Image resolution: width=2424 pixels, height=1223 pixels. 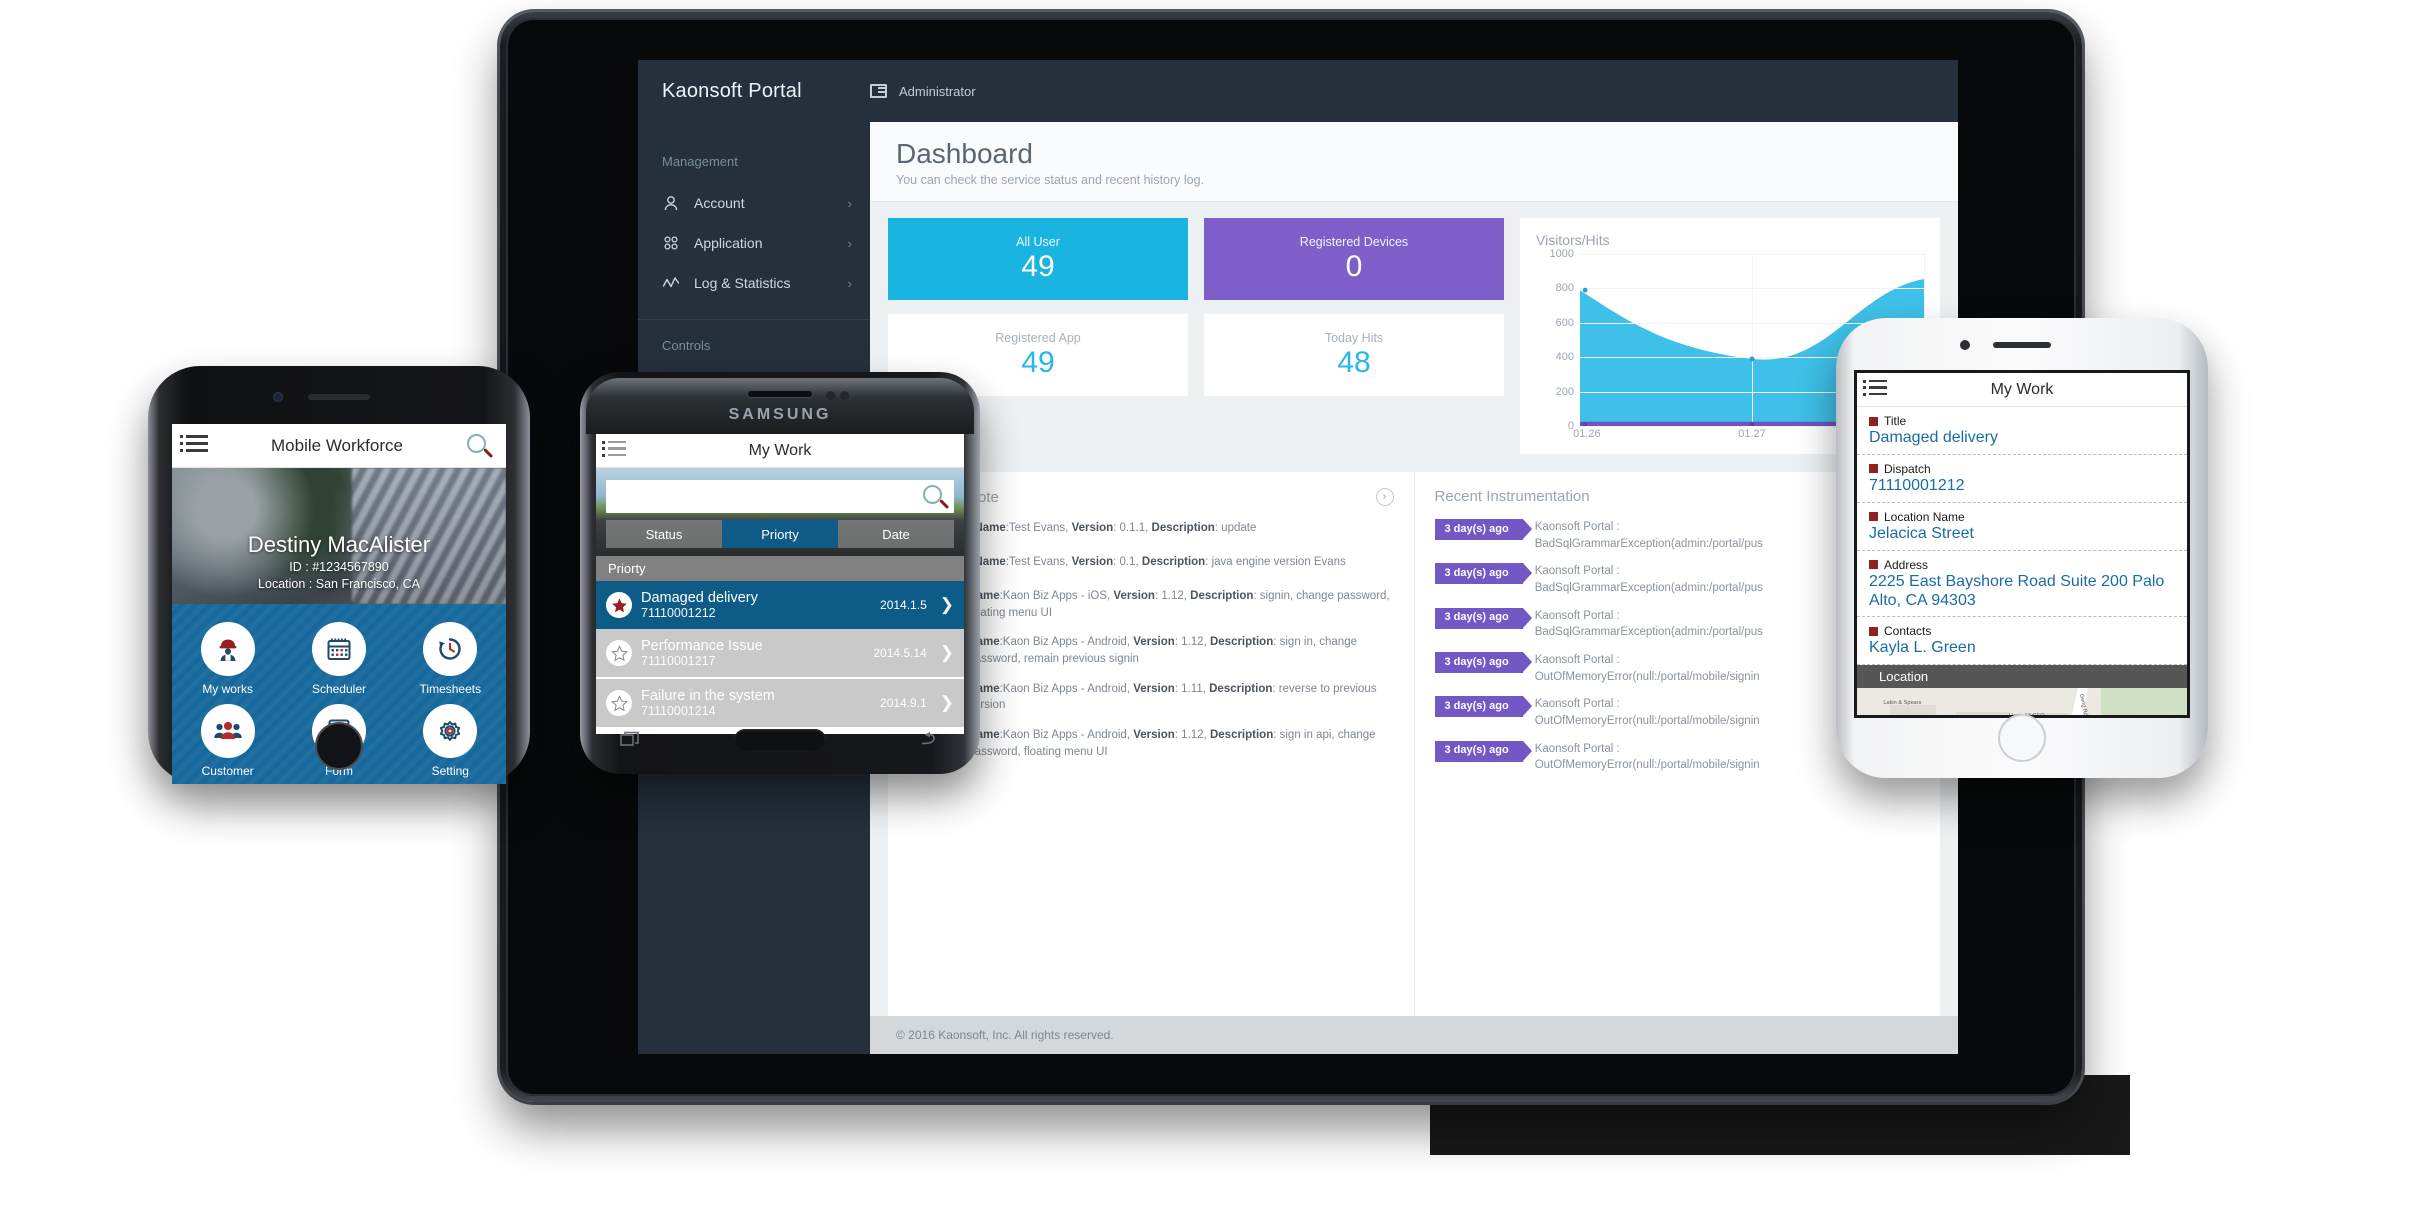 What do you see at coordinates (664, 534) in the screenshot?
I see `segment-status: Status` at bounding box center [664, 534].